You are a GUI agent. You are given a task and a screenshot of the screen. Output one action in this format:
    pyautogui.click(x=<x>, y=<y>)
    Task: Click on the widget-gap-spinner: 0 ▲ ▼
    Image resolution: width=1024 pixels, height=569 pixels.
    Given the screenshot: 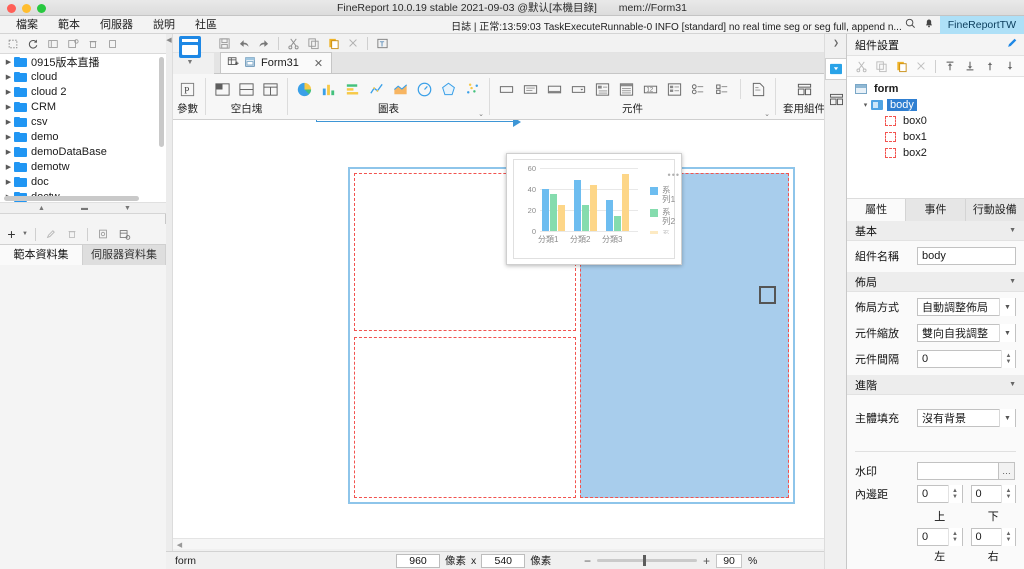 What is the action you would take?
    pyautogui.click(x=966, y=359)
    